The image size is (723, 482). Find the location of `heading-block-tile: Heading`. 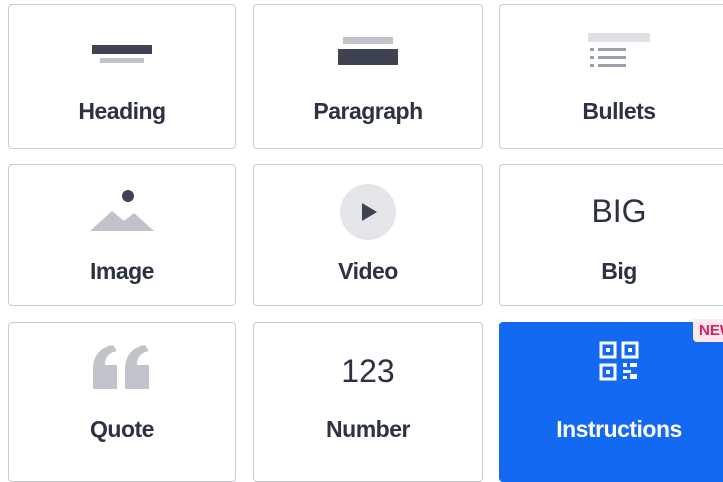

heading-block-tile: Heading is located at coordinates (122, 76).